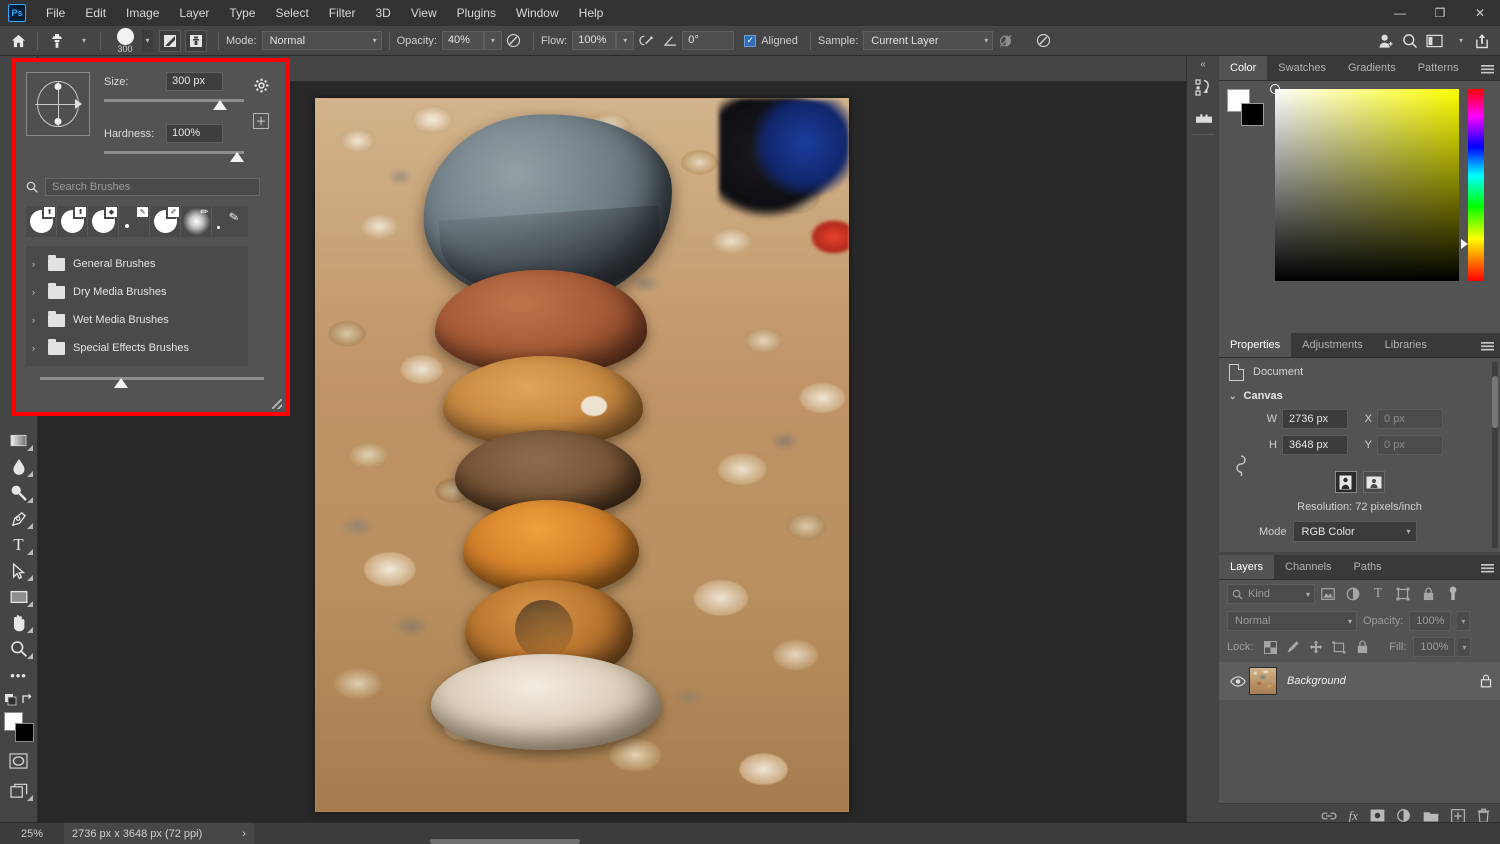  What do you see at coordinates (1410, 41) in the screenshot?
I see `search-icon` at bounding box center [1410, 41].